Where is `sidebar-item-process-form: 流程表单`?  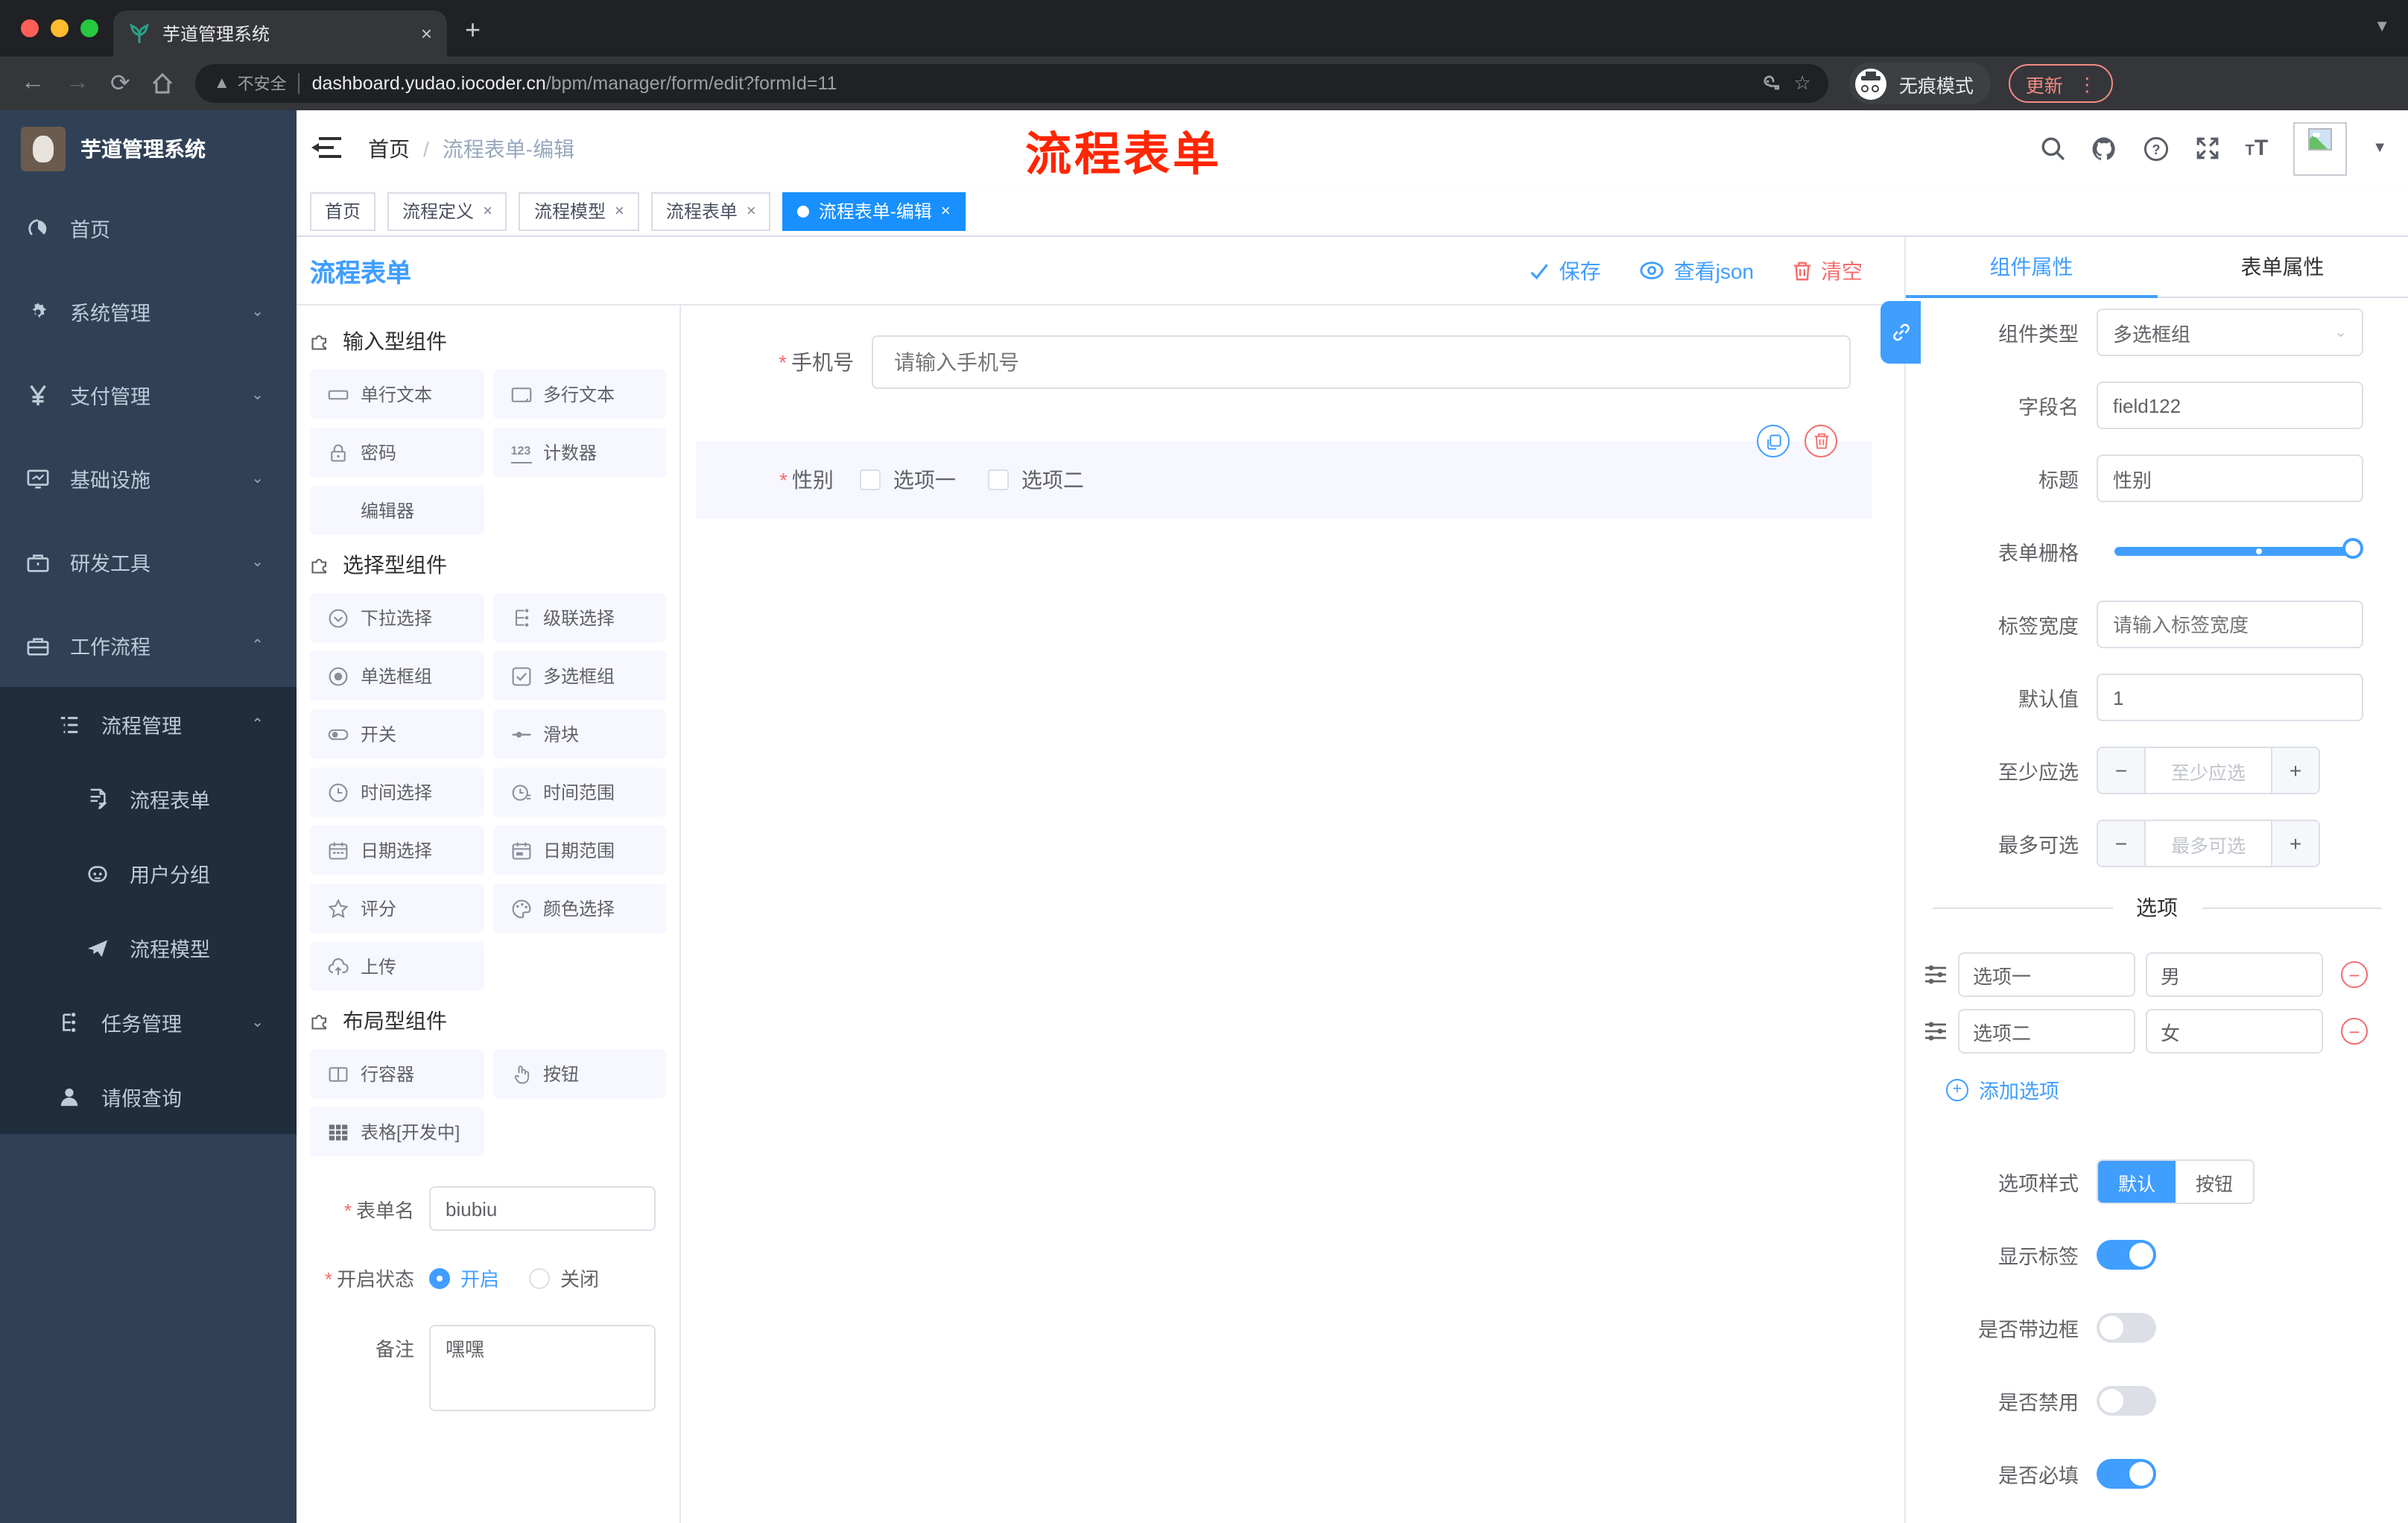
sidebar-item-process-form: 流程表单 is located at coordinates (148, 799).